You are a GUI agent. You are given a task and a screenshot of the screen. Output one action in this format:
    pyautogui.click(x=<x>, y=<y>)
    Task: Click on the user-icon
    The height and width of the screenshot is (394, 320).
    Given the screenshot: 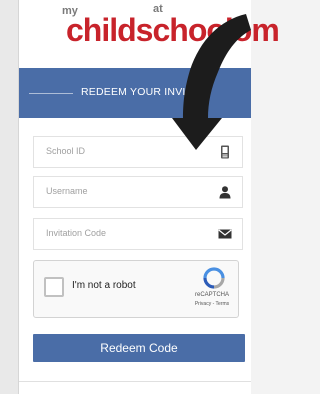 What is the action you would take?
    pyautogui.click(x=225, y=192)
    